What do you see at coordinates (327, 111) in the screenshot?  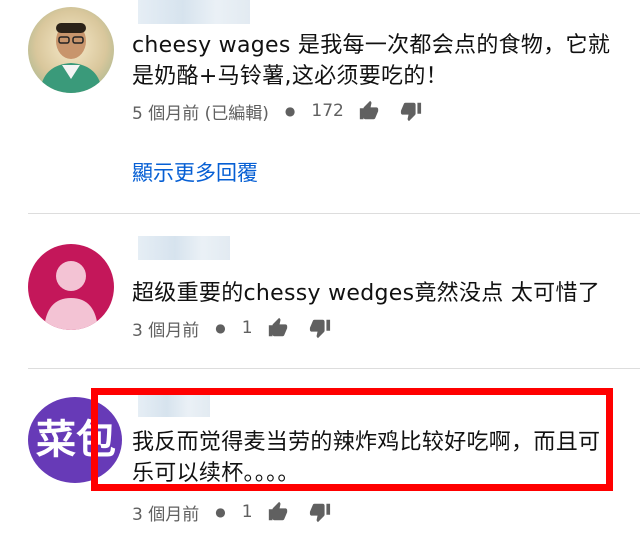 I see `like-count: 172` at bounding box center [327, 111].